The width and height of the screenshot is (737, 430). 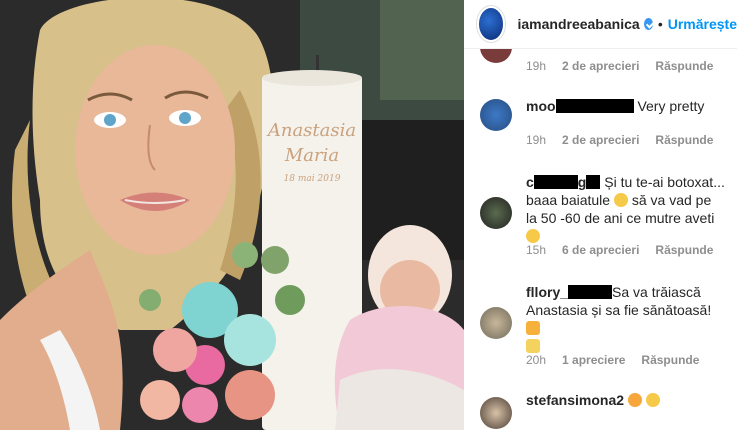 I want to click on comment-text: stefansimona2, so click(x=626, y=400).